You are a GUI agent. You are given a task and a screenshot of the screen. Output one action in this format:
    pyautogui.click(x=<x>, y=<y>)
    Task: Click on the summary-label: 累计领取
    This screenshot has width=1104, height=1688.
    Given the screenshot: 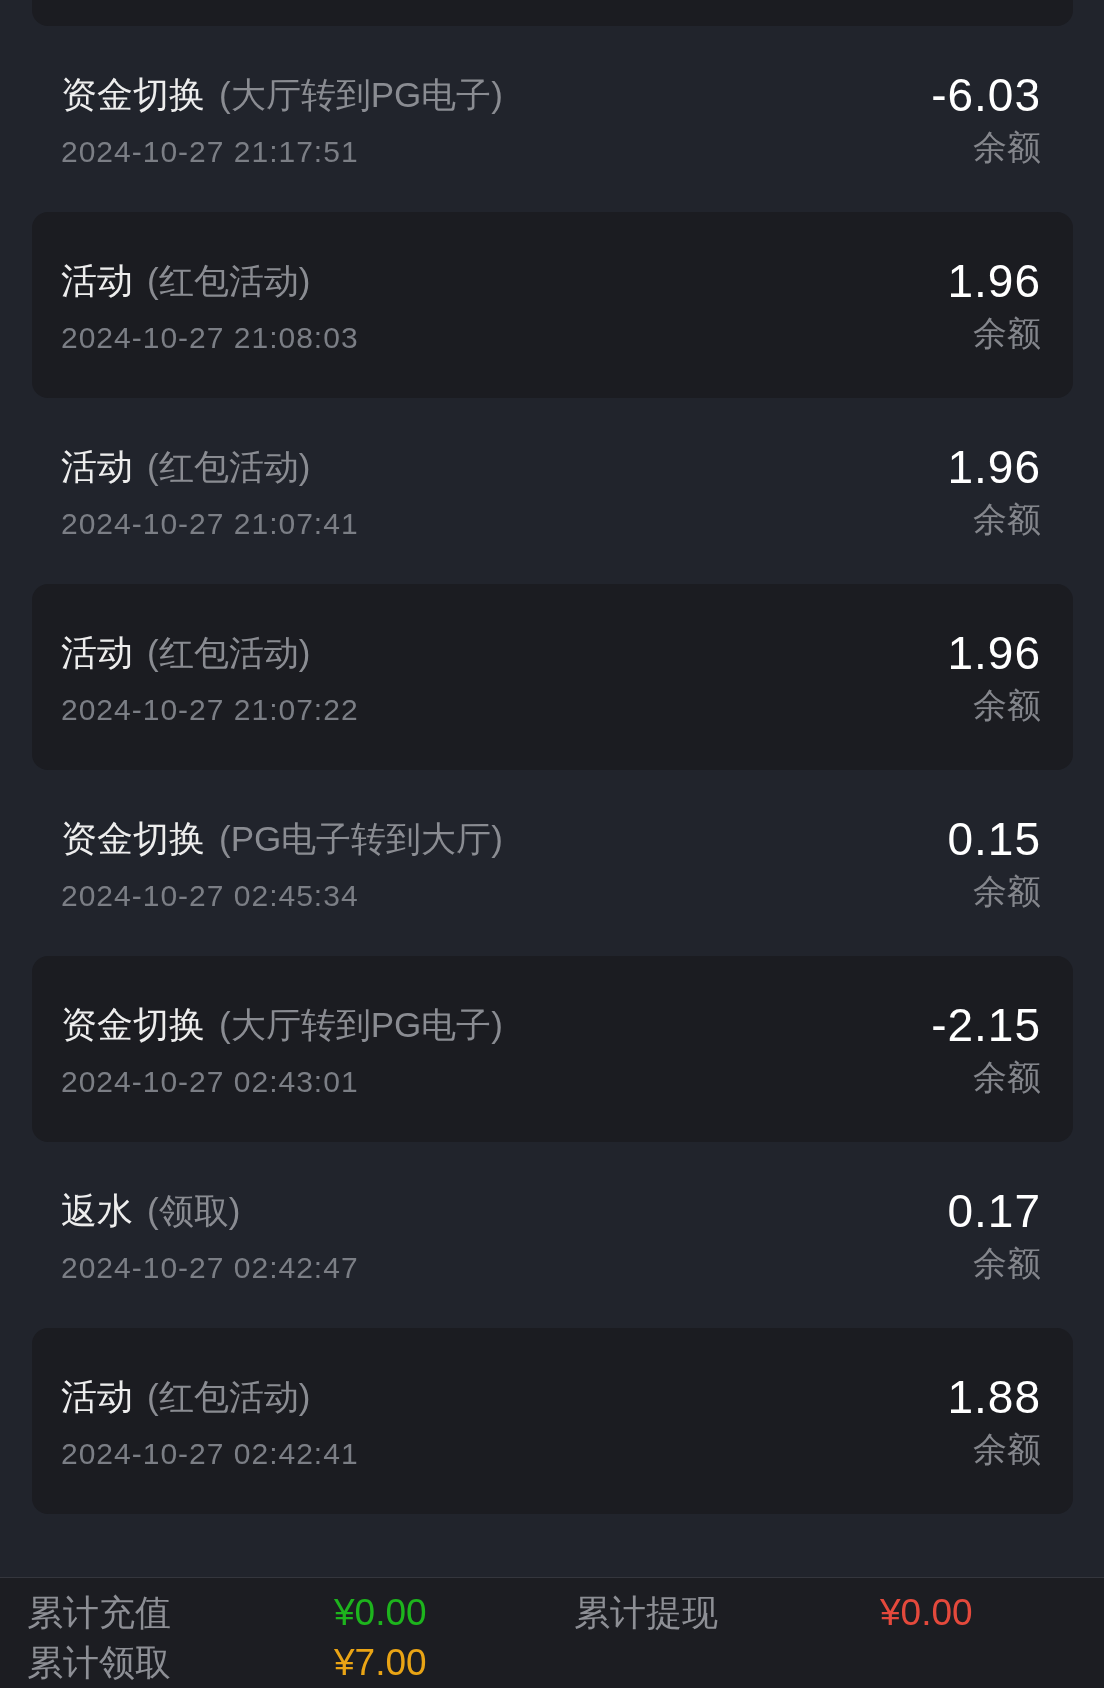 What is the action you would take?
    pyautogui.click(x=99, y=1663)
    